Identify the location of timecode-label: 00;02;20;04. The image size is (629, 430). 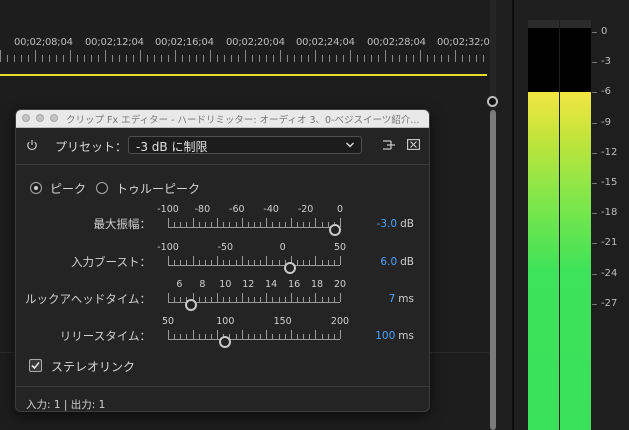
(255, 42).